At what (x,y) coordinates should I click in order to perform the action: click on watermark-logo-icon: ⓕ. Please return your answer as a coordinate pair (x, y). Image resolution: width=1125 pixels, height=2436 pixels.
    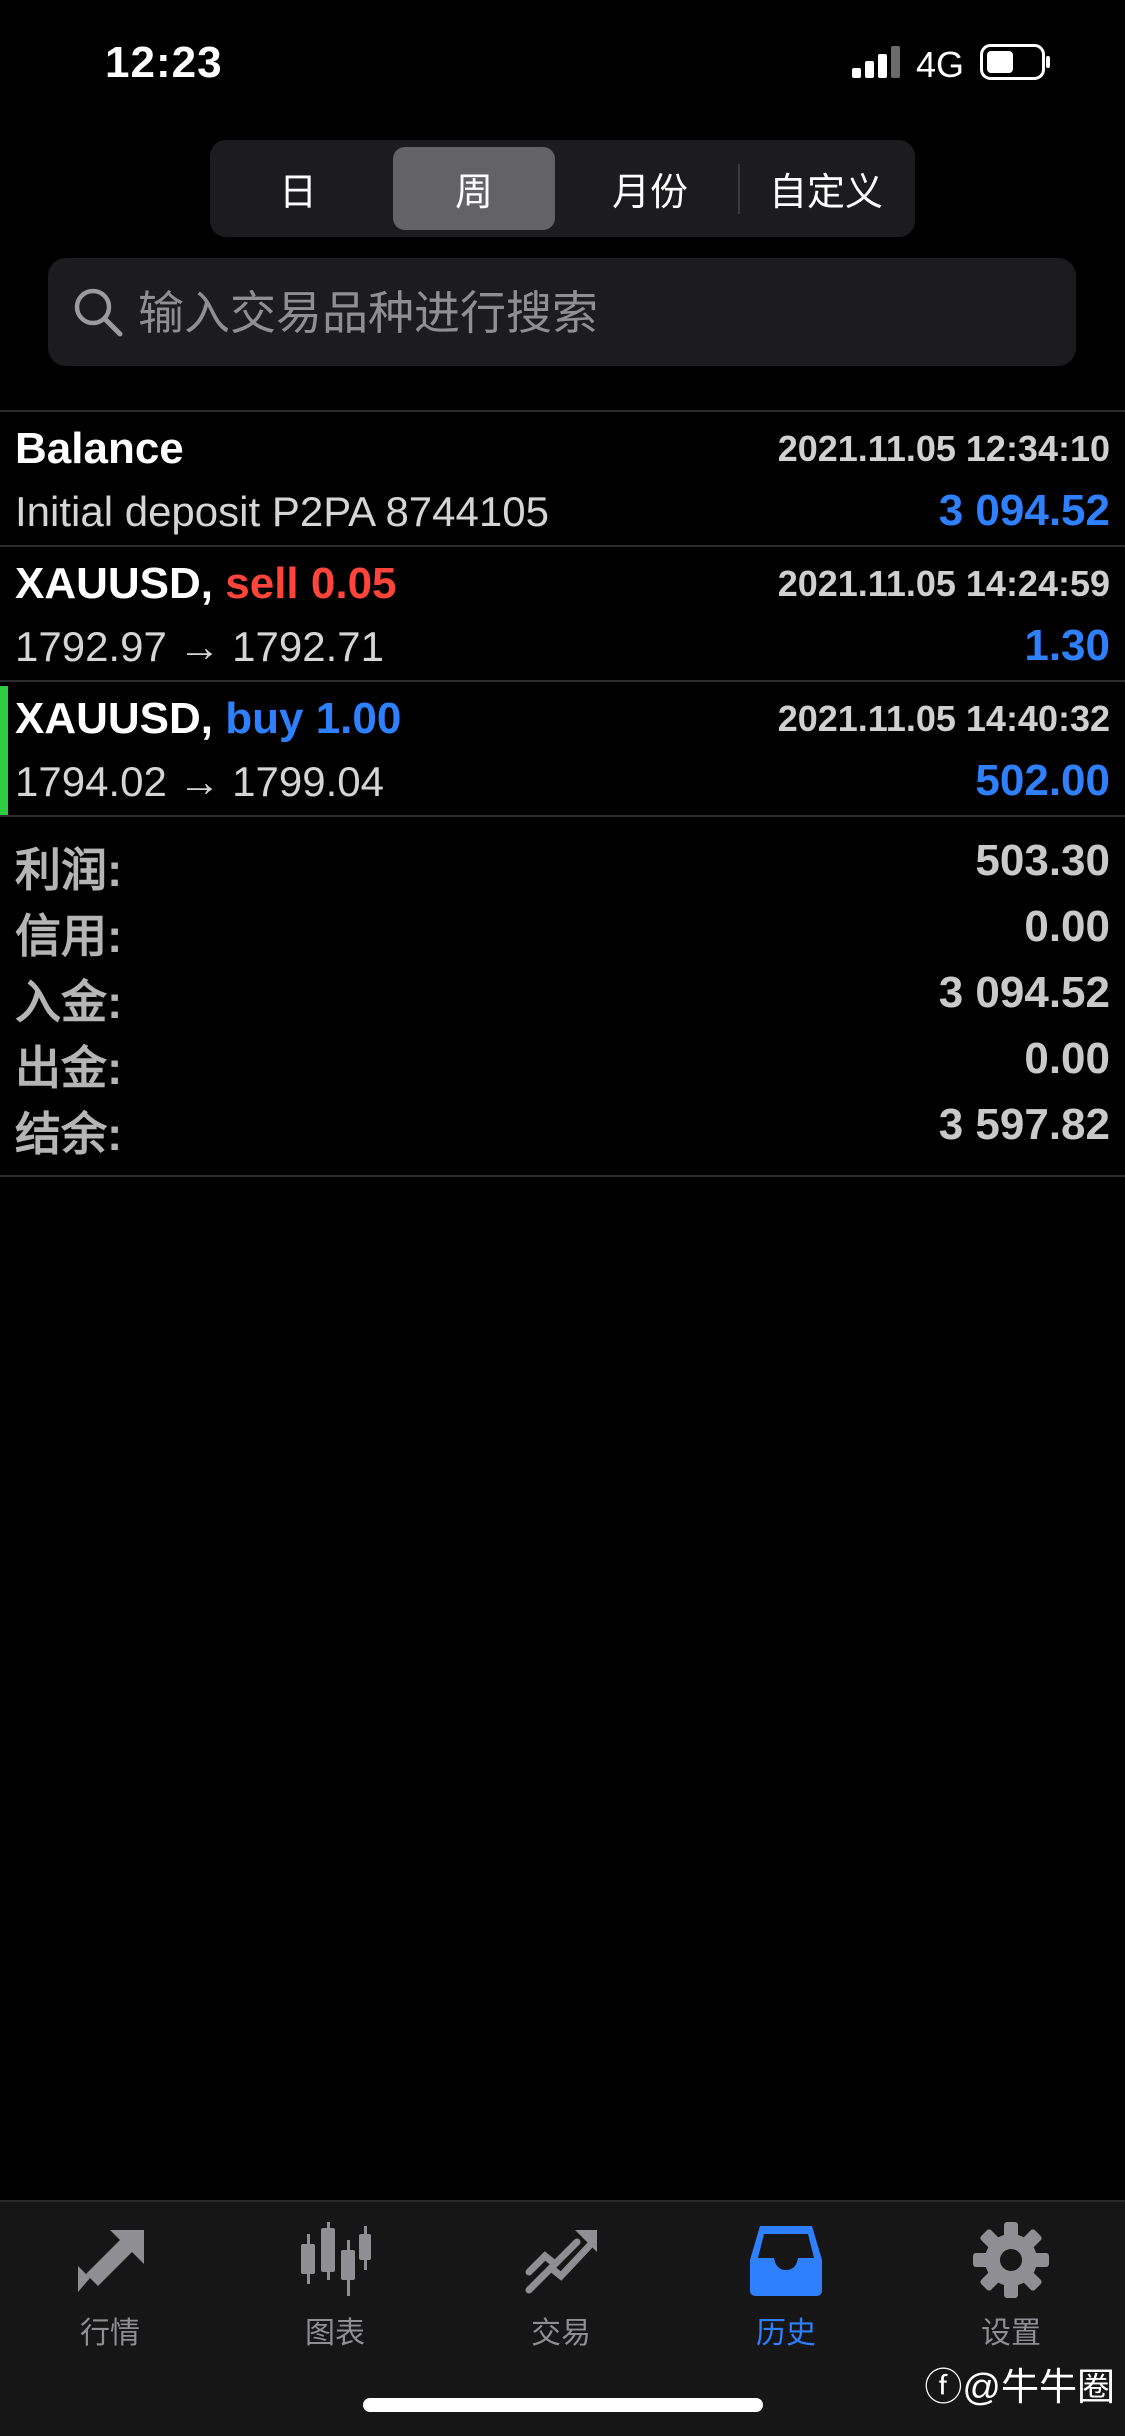
    Looking at the image, I should click on (943, 2388).